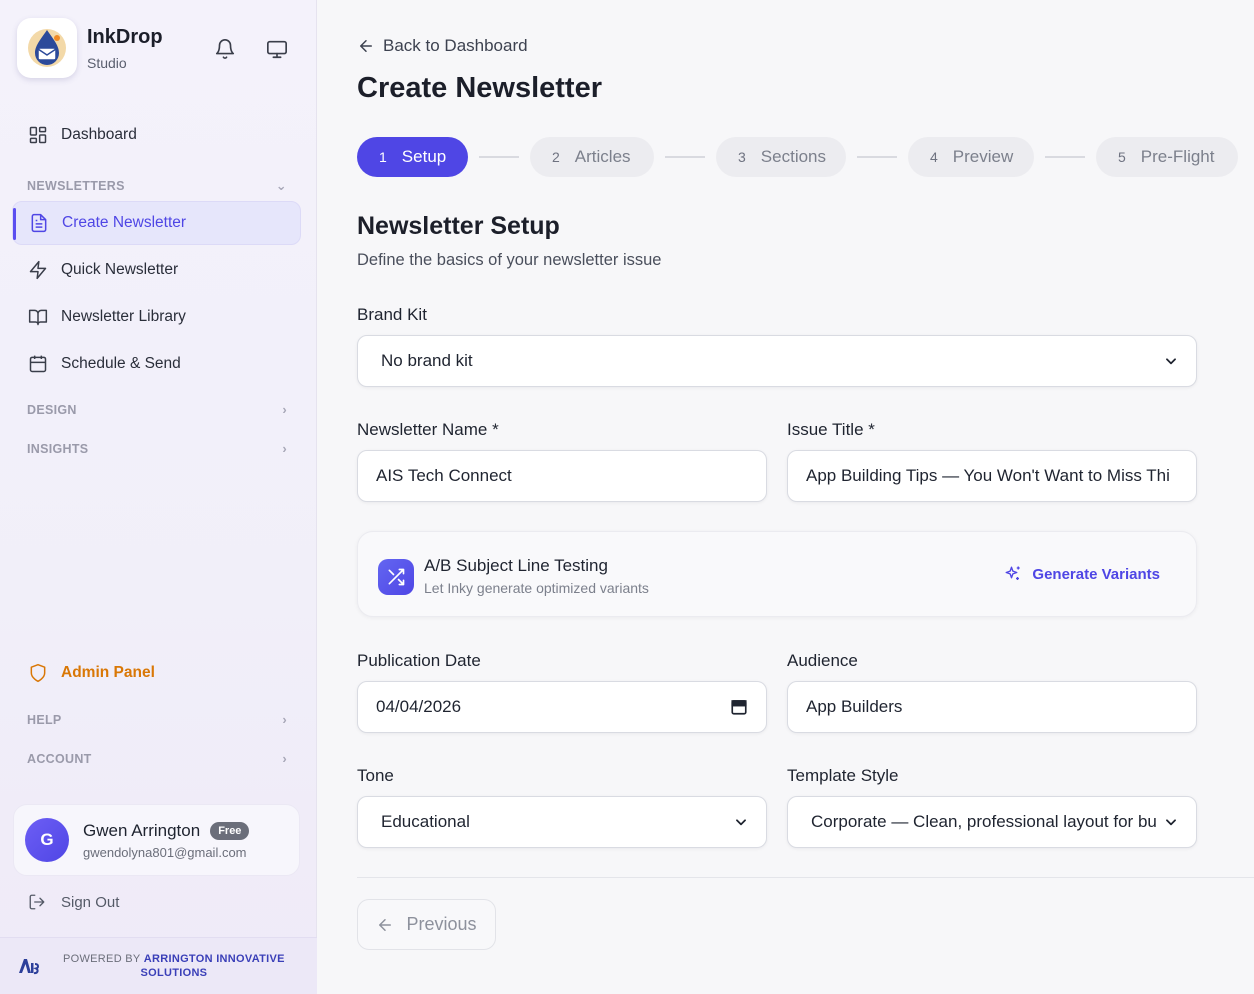  I want to click on step-pre-flight: 5 Pre-Flight, so click(1167, 157).